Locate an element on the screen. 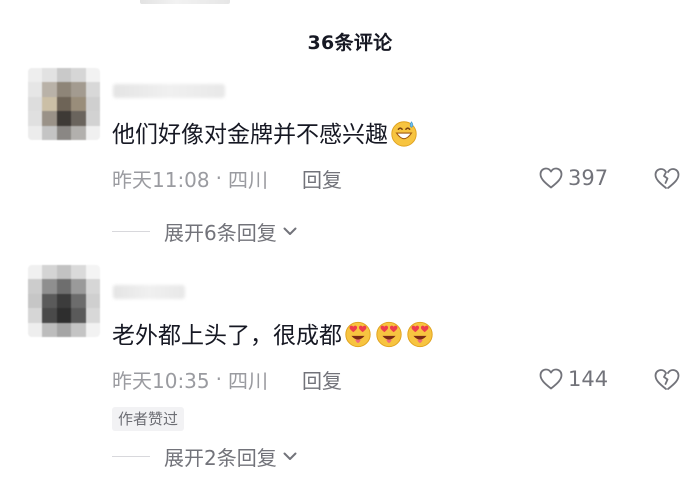 This screenshot has width=700, height=497. comment-time: 昨天10:35 is located at coordinates (161, 380).